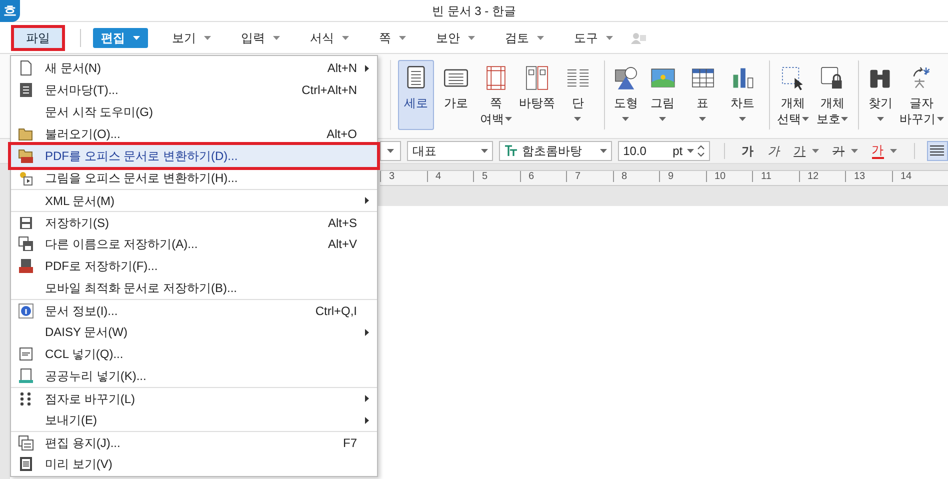 The width and height of the screenshot is (948, 479). What do you see at coordinates (120, 38) in the screenshot?
I see `menu-button: 편집` at bounding box center [120, 38].